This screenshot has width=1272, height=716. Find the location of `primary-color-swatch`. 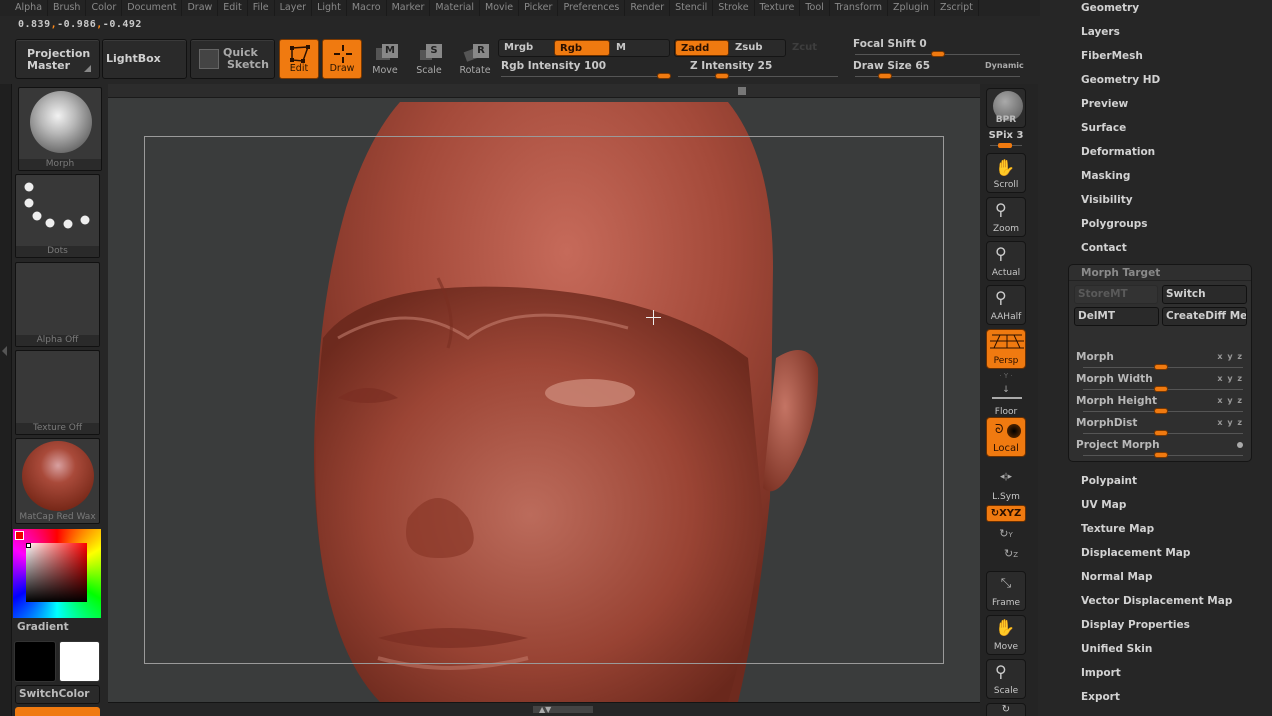

primary-color-swatch is located at coordinates (35, 661).